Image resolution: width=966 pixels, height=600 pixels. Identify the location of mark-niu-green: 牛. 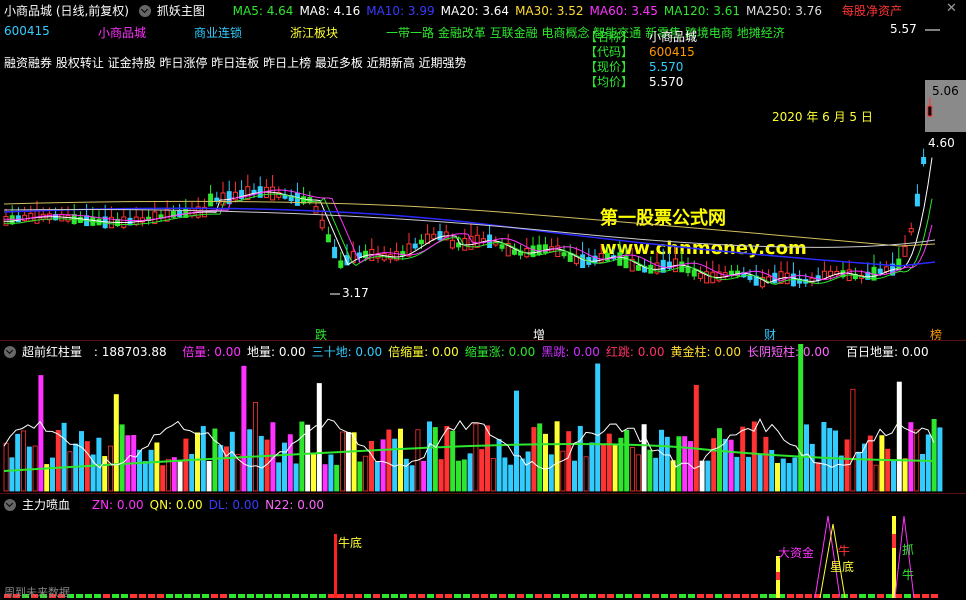
(908, 575).